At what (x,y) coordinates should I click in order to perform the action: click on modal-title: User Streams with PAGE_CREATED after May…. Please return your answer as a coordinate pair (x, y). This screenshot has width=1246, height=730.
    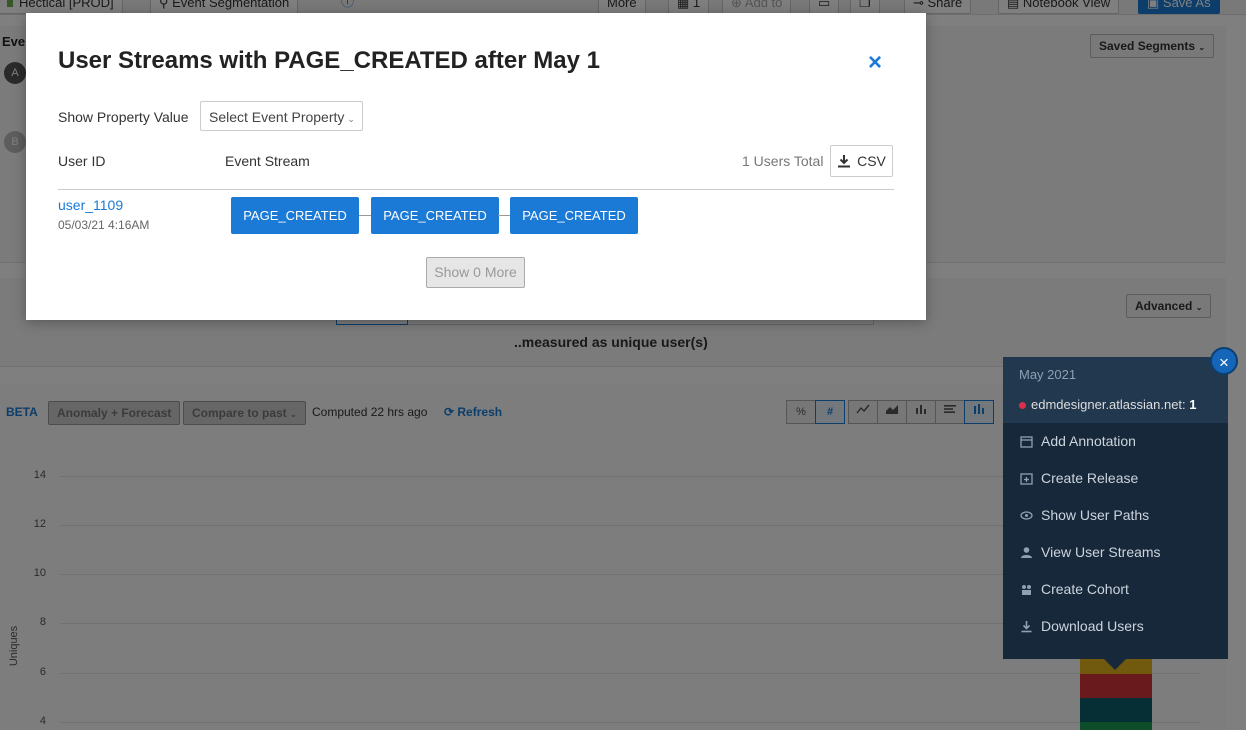
    Looking at the image, I should click on (329, 60).